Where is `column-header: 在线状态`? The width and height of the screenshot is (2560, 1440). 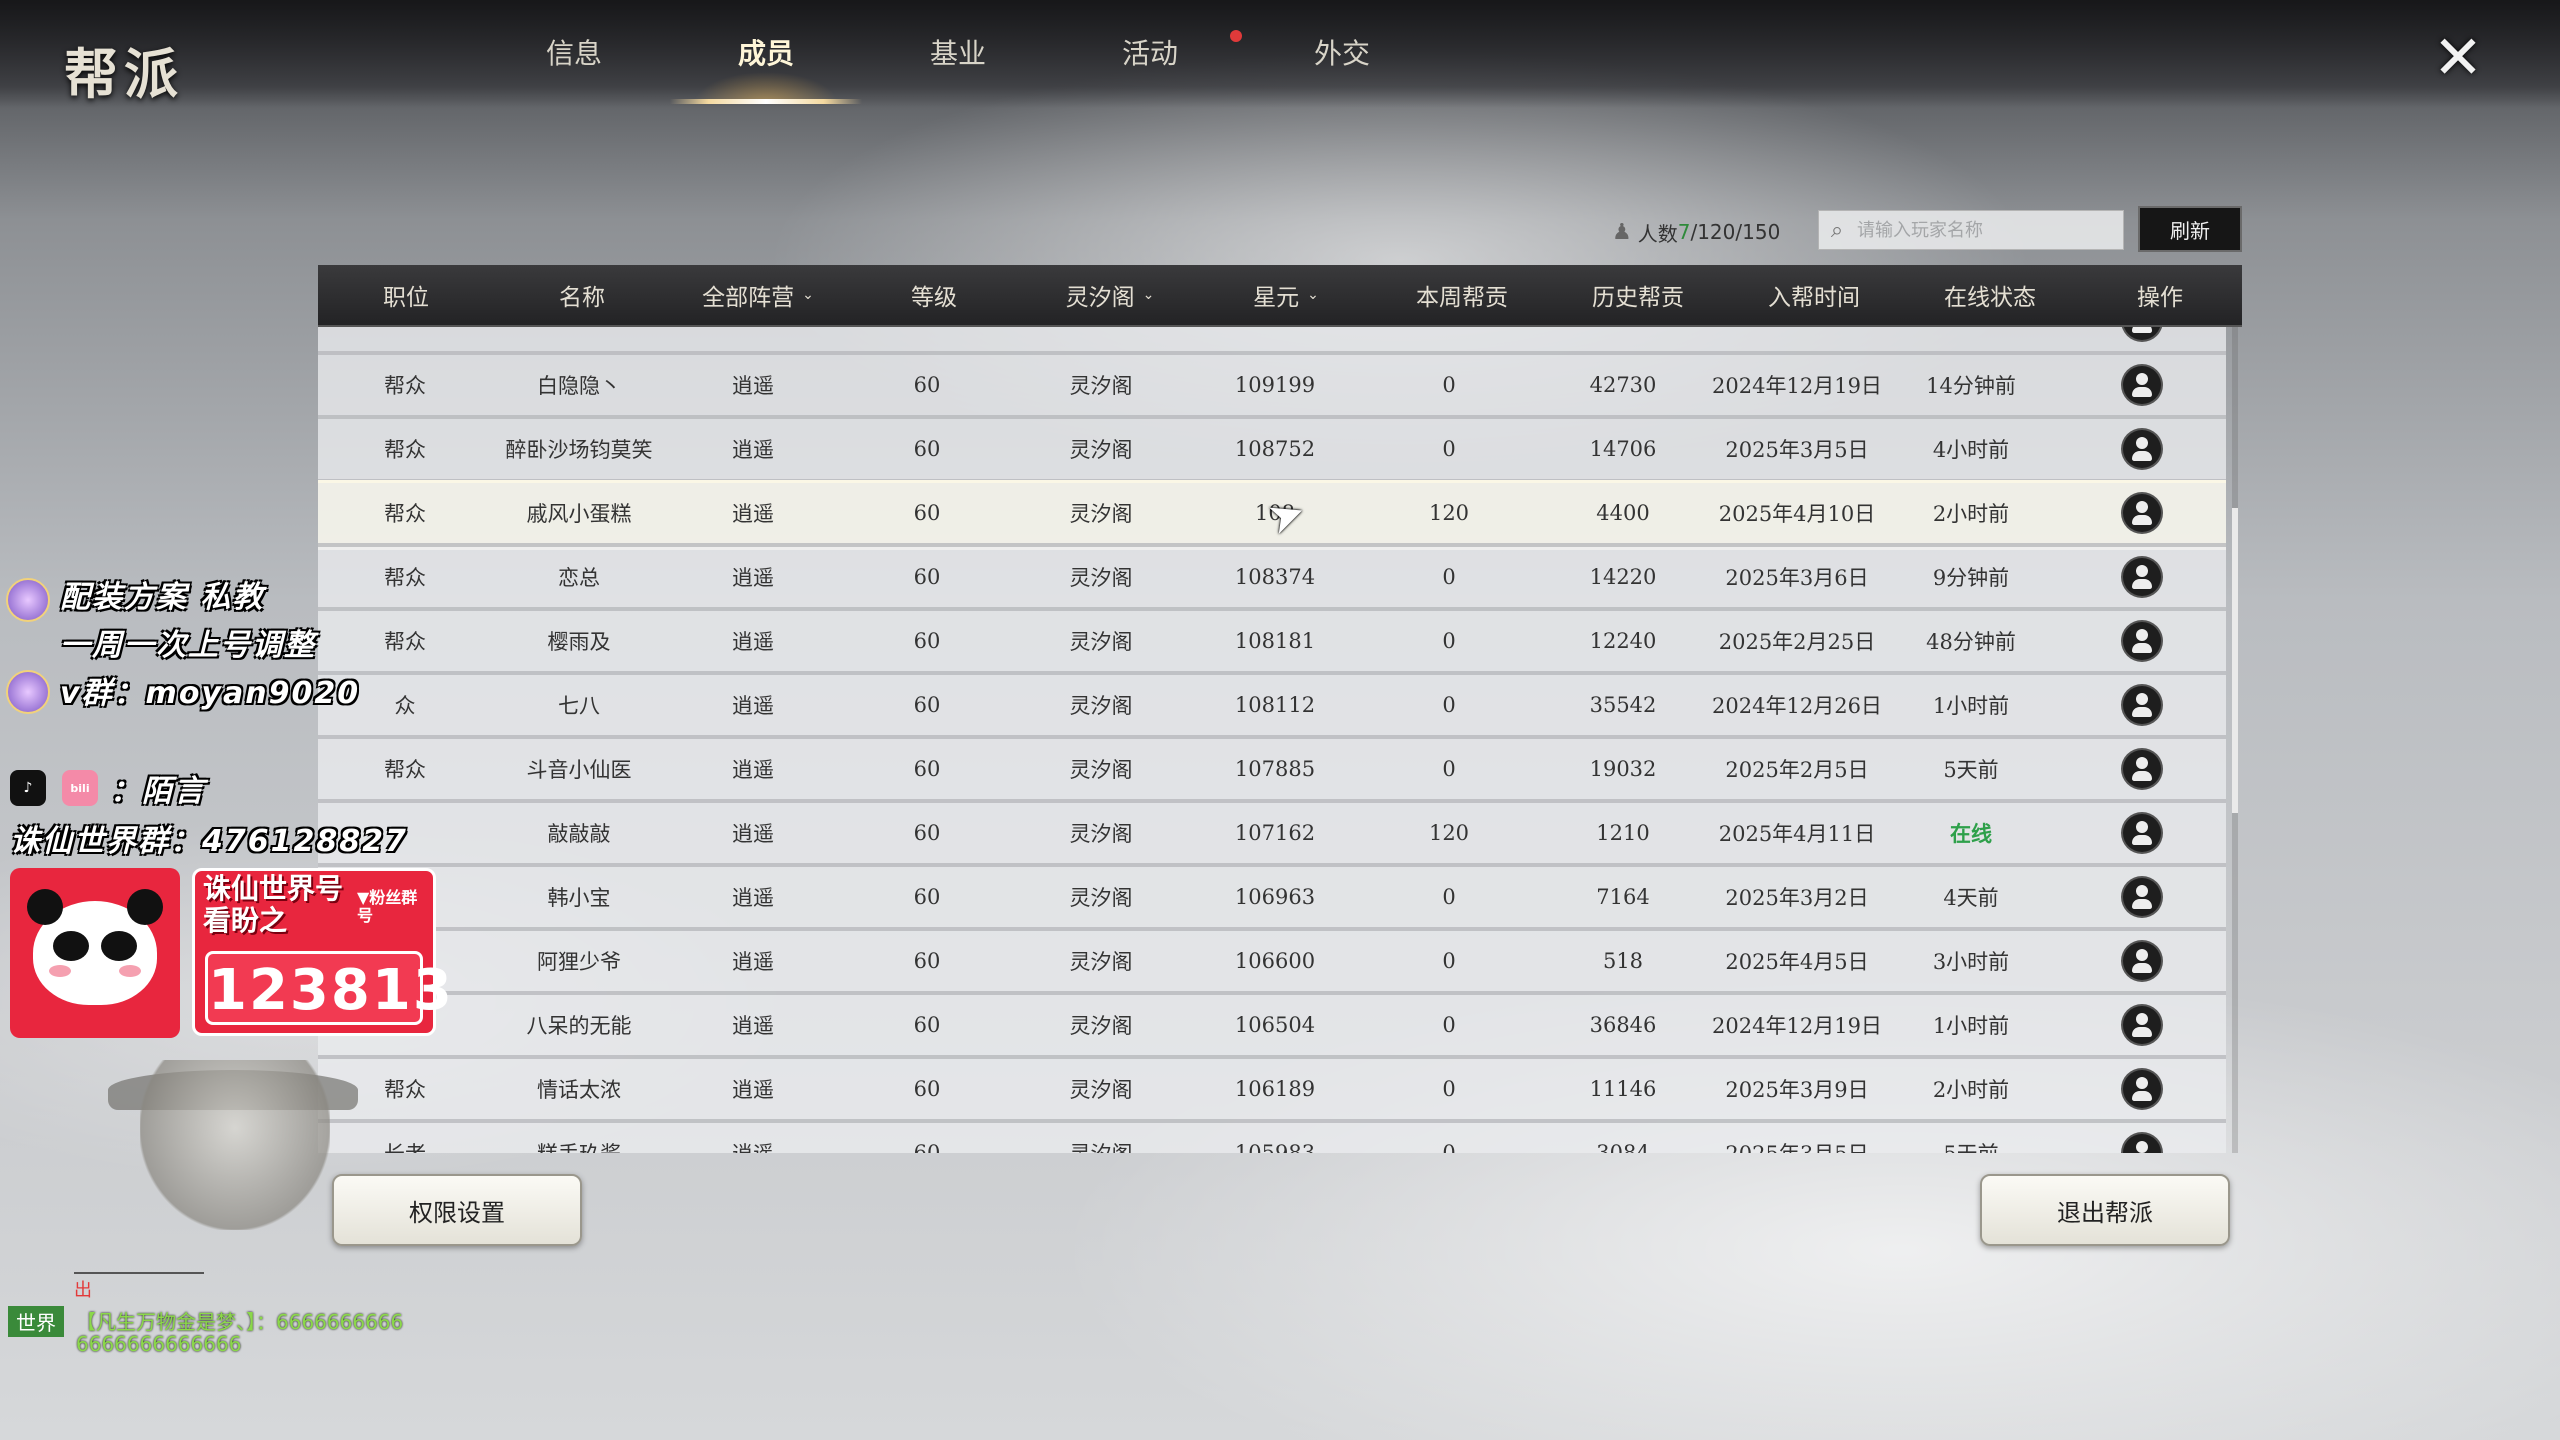
column-header: 在线状态 is located at coordinates (1990, 295).